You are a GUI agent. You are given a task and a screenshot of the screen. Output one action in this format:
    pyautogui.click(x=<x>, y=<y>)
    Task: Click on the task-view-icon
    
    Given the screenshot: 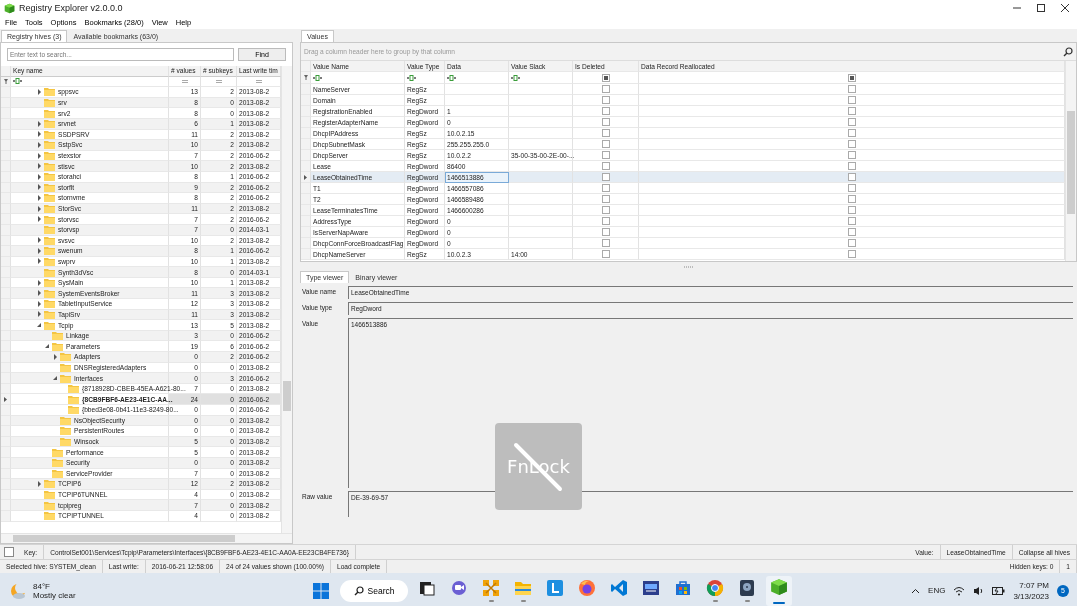 What is the action you would take?
    pyautogui.click(x=427, y=588)
    